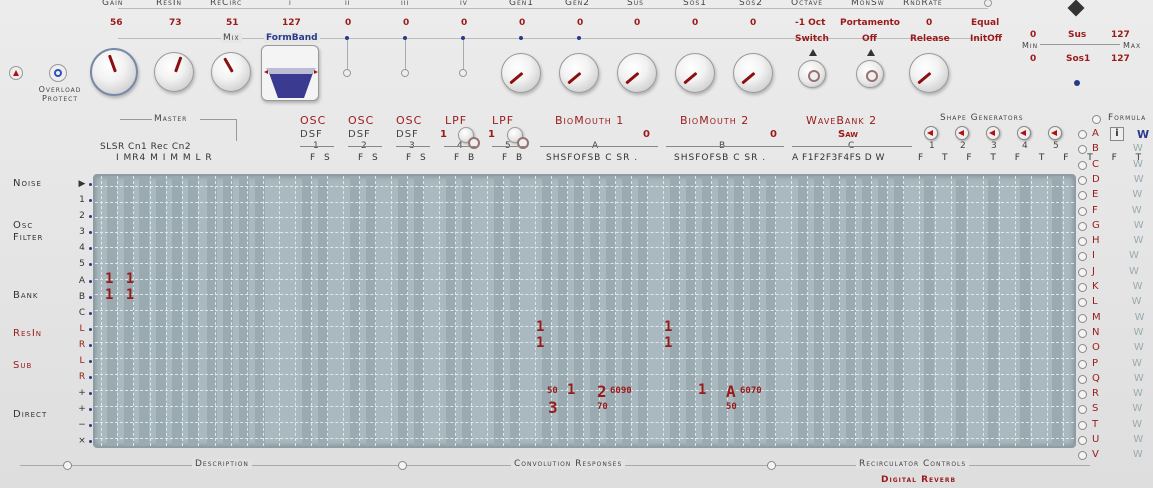  Describe the element at coordinates (1117, 194) in the screenshot. I see `formula-item-e: EW` at that location.